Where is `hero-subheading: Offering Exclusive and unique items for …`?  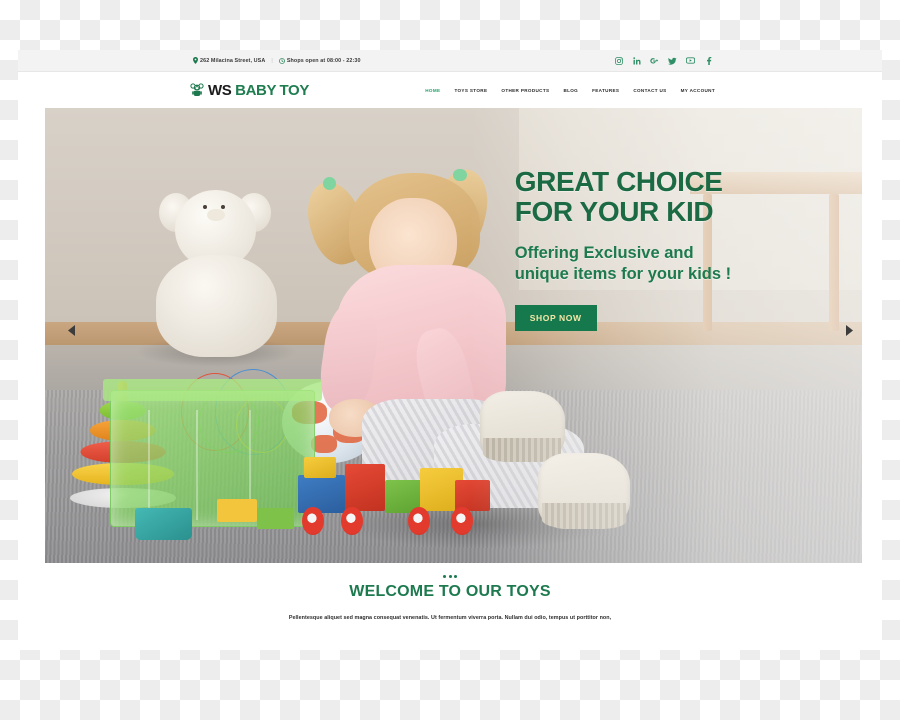
hero-subheading: Offering Exclusive and unique items for … is located at coordinates (678, 265).